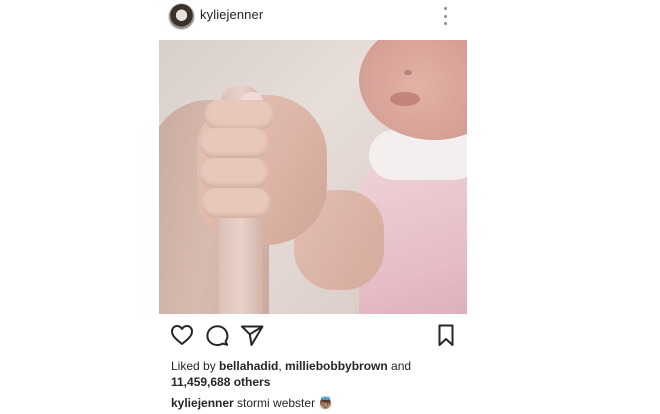 The width and height of the screenshot is (660, 414). Describe the element at coordinates (220, 382) in the screenshot. I see `likes-count: 11,459,688 others` at that location.